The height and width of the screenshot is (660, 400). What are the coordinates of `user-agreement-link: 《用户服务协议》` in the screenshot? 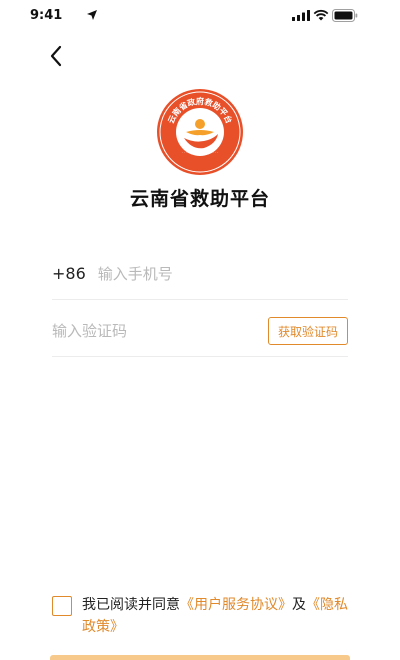 It's located at (236, 605).